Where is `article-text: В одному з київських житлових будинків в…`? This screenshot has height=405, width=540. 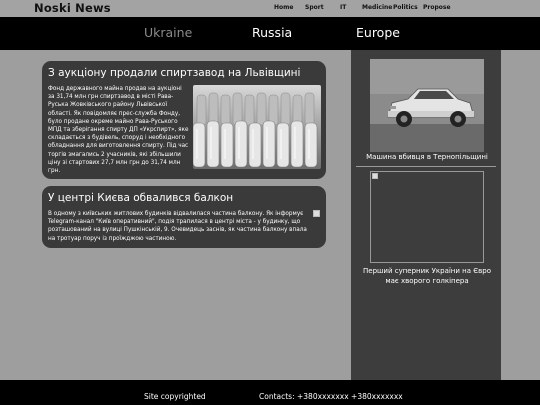
article-text: В одному з київських житлових будинків в… is located at coordinates (177, 226).